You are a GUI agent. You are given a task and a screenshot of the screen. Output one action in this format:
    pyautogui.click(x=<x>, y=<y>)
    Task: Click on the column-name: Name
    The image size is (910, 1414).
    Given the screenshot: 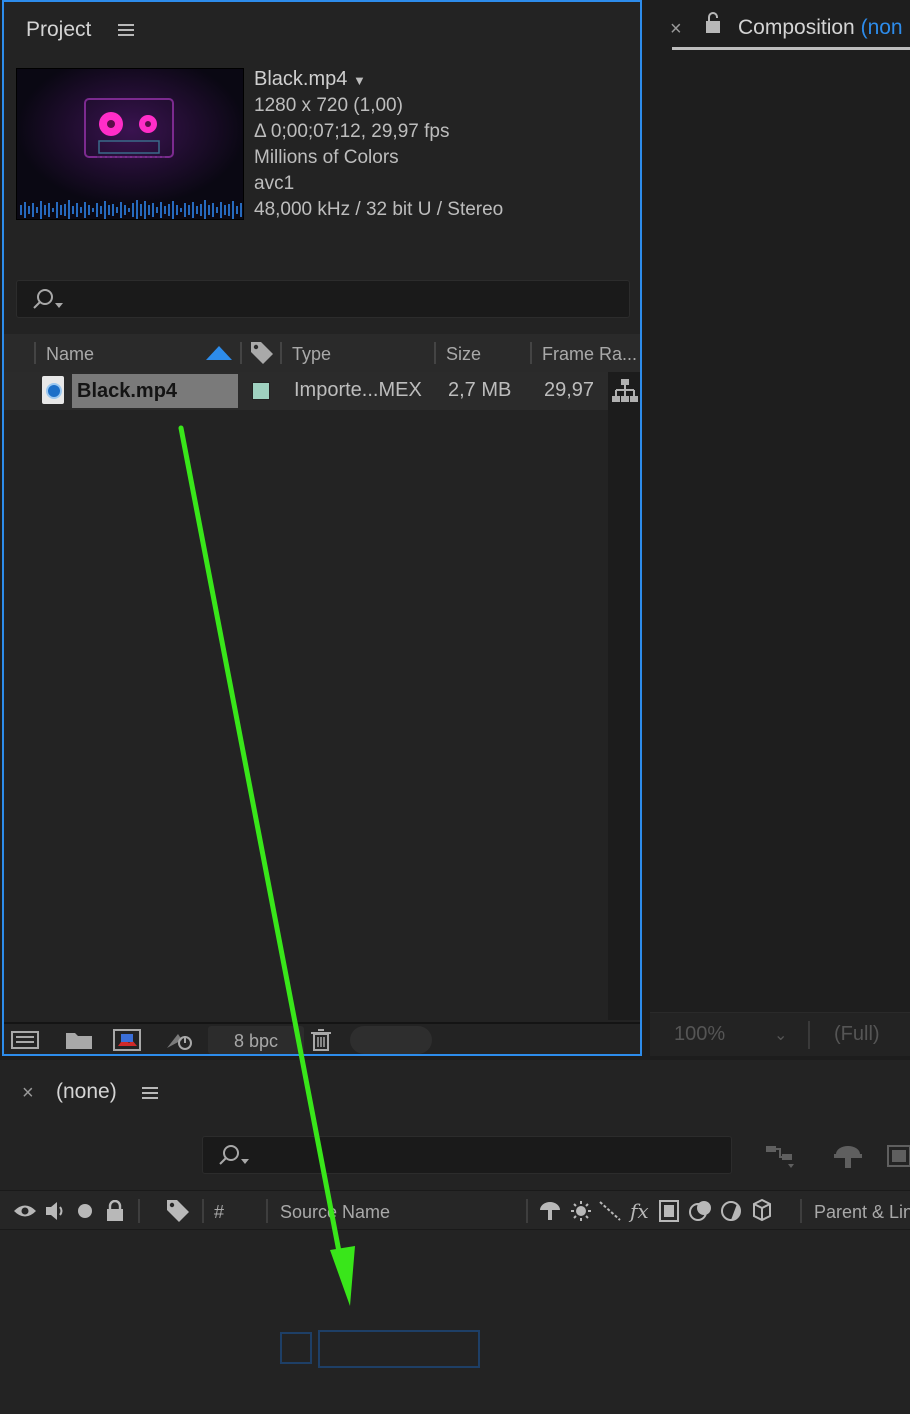 What is the action you would take?
    pyautogui.click(x=70, y=354)
    